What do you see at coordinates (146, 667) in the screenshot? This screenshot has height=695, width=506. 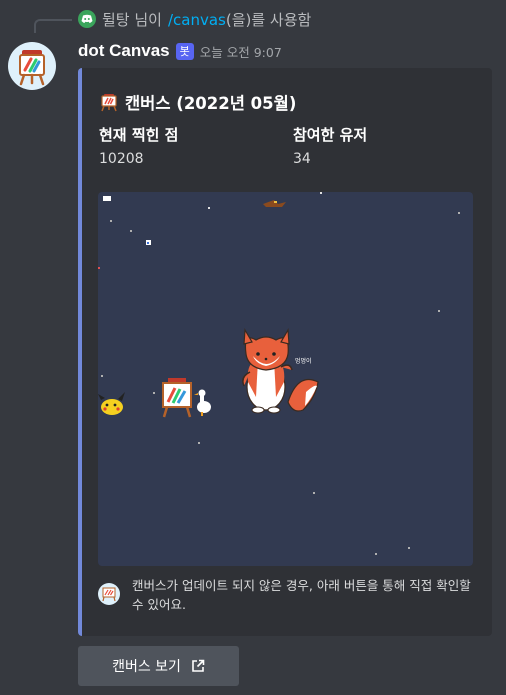 I see `view-canvas-label: 캔버스 보기` at bounding box center [146, 667].